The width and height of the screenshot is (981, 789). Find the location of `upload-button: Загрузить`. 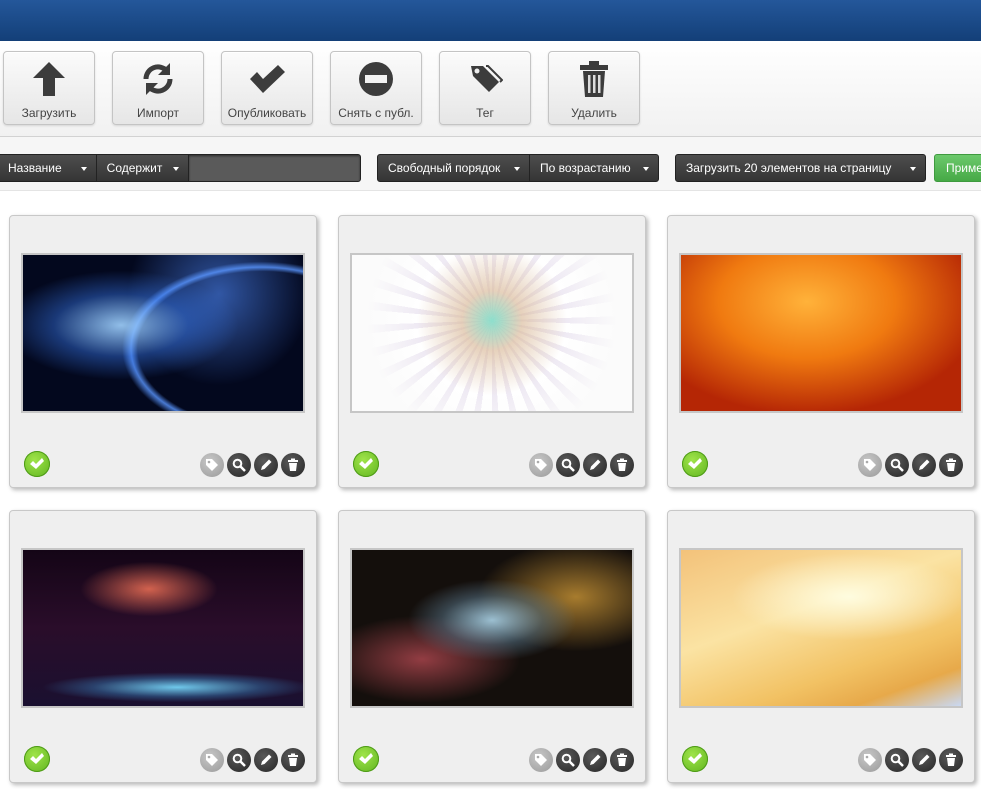

upload-button: Загрузить is located at coordinates (49, 88).